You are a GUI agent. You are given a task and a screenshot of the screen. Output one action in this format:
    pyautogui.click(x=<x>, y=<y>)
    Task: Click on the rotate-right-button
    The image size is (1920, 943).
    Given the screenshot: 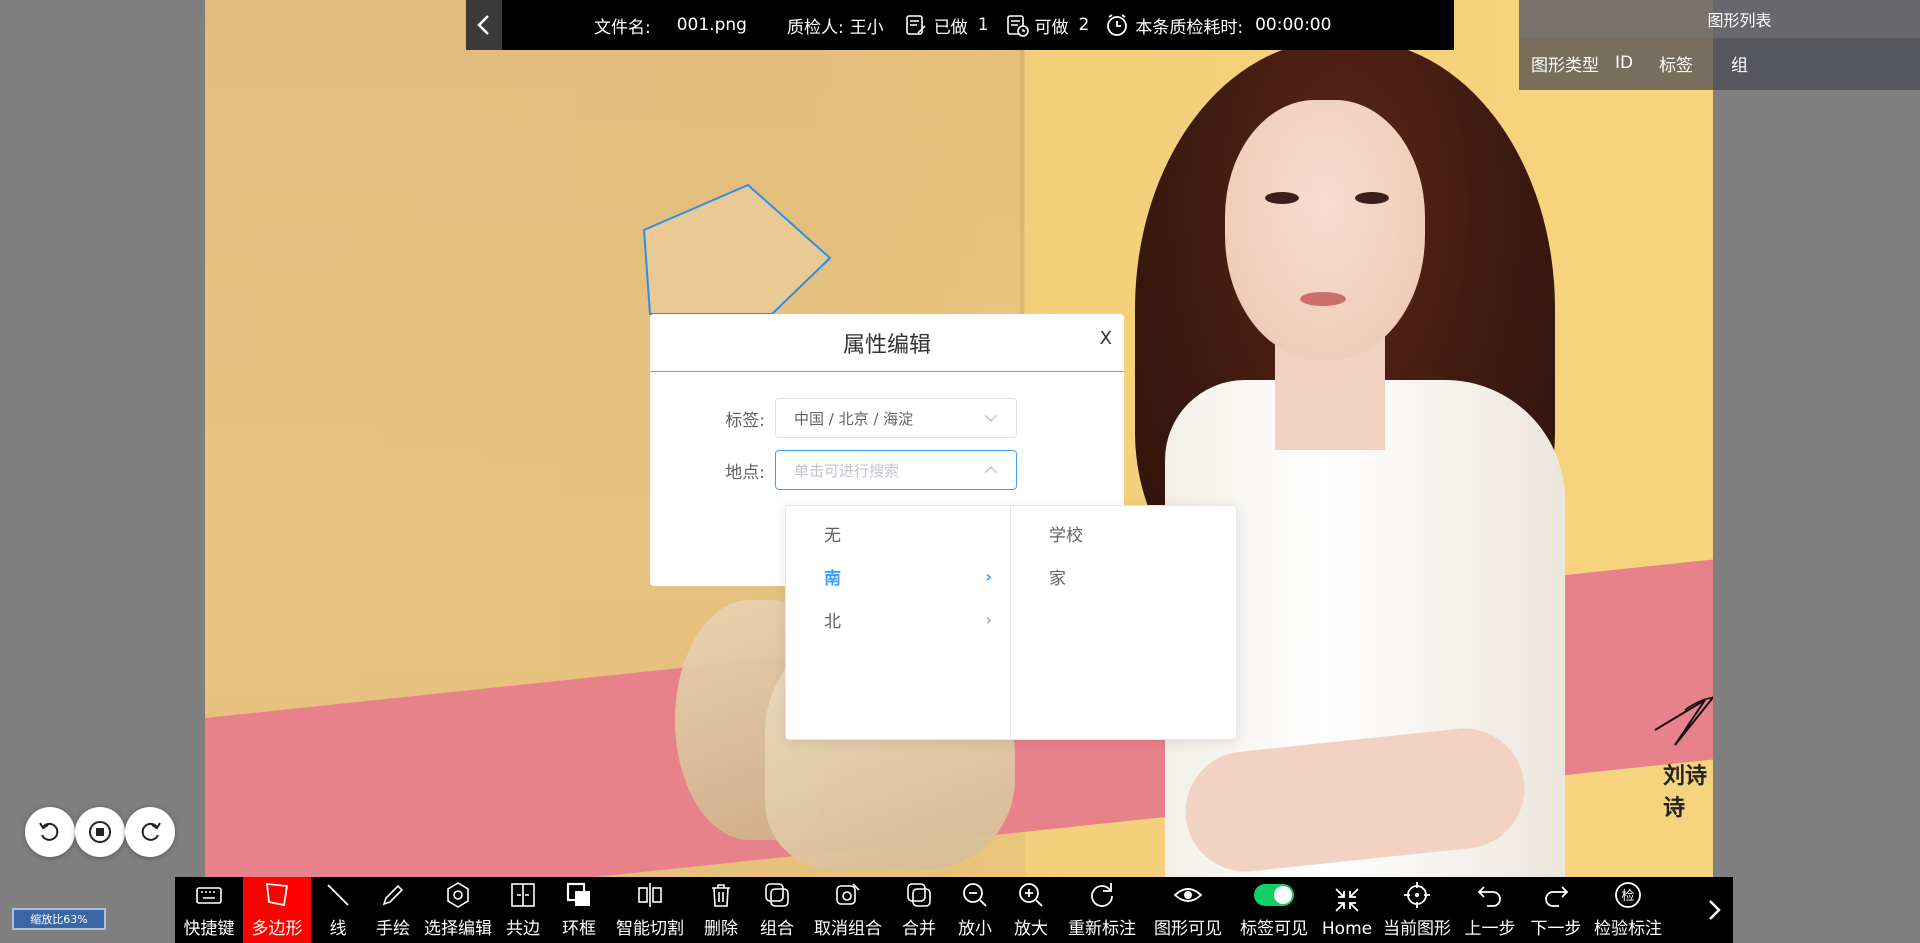 What is the action you would take?
    pyautogui.click(x=150, y=832)
    